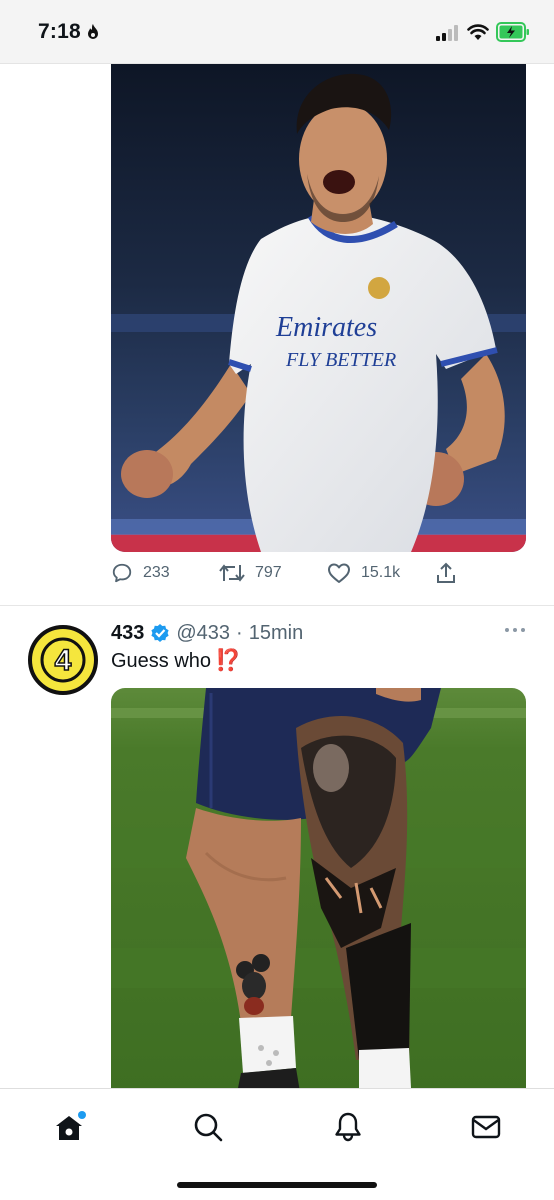  I want to click on bell-icon, so click(348, 1127).